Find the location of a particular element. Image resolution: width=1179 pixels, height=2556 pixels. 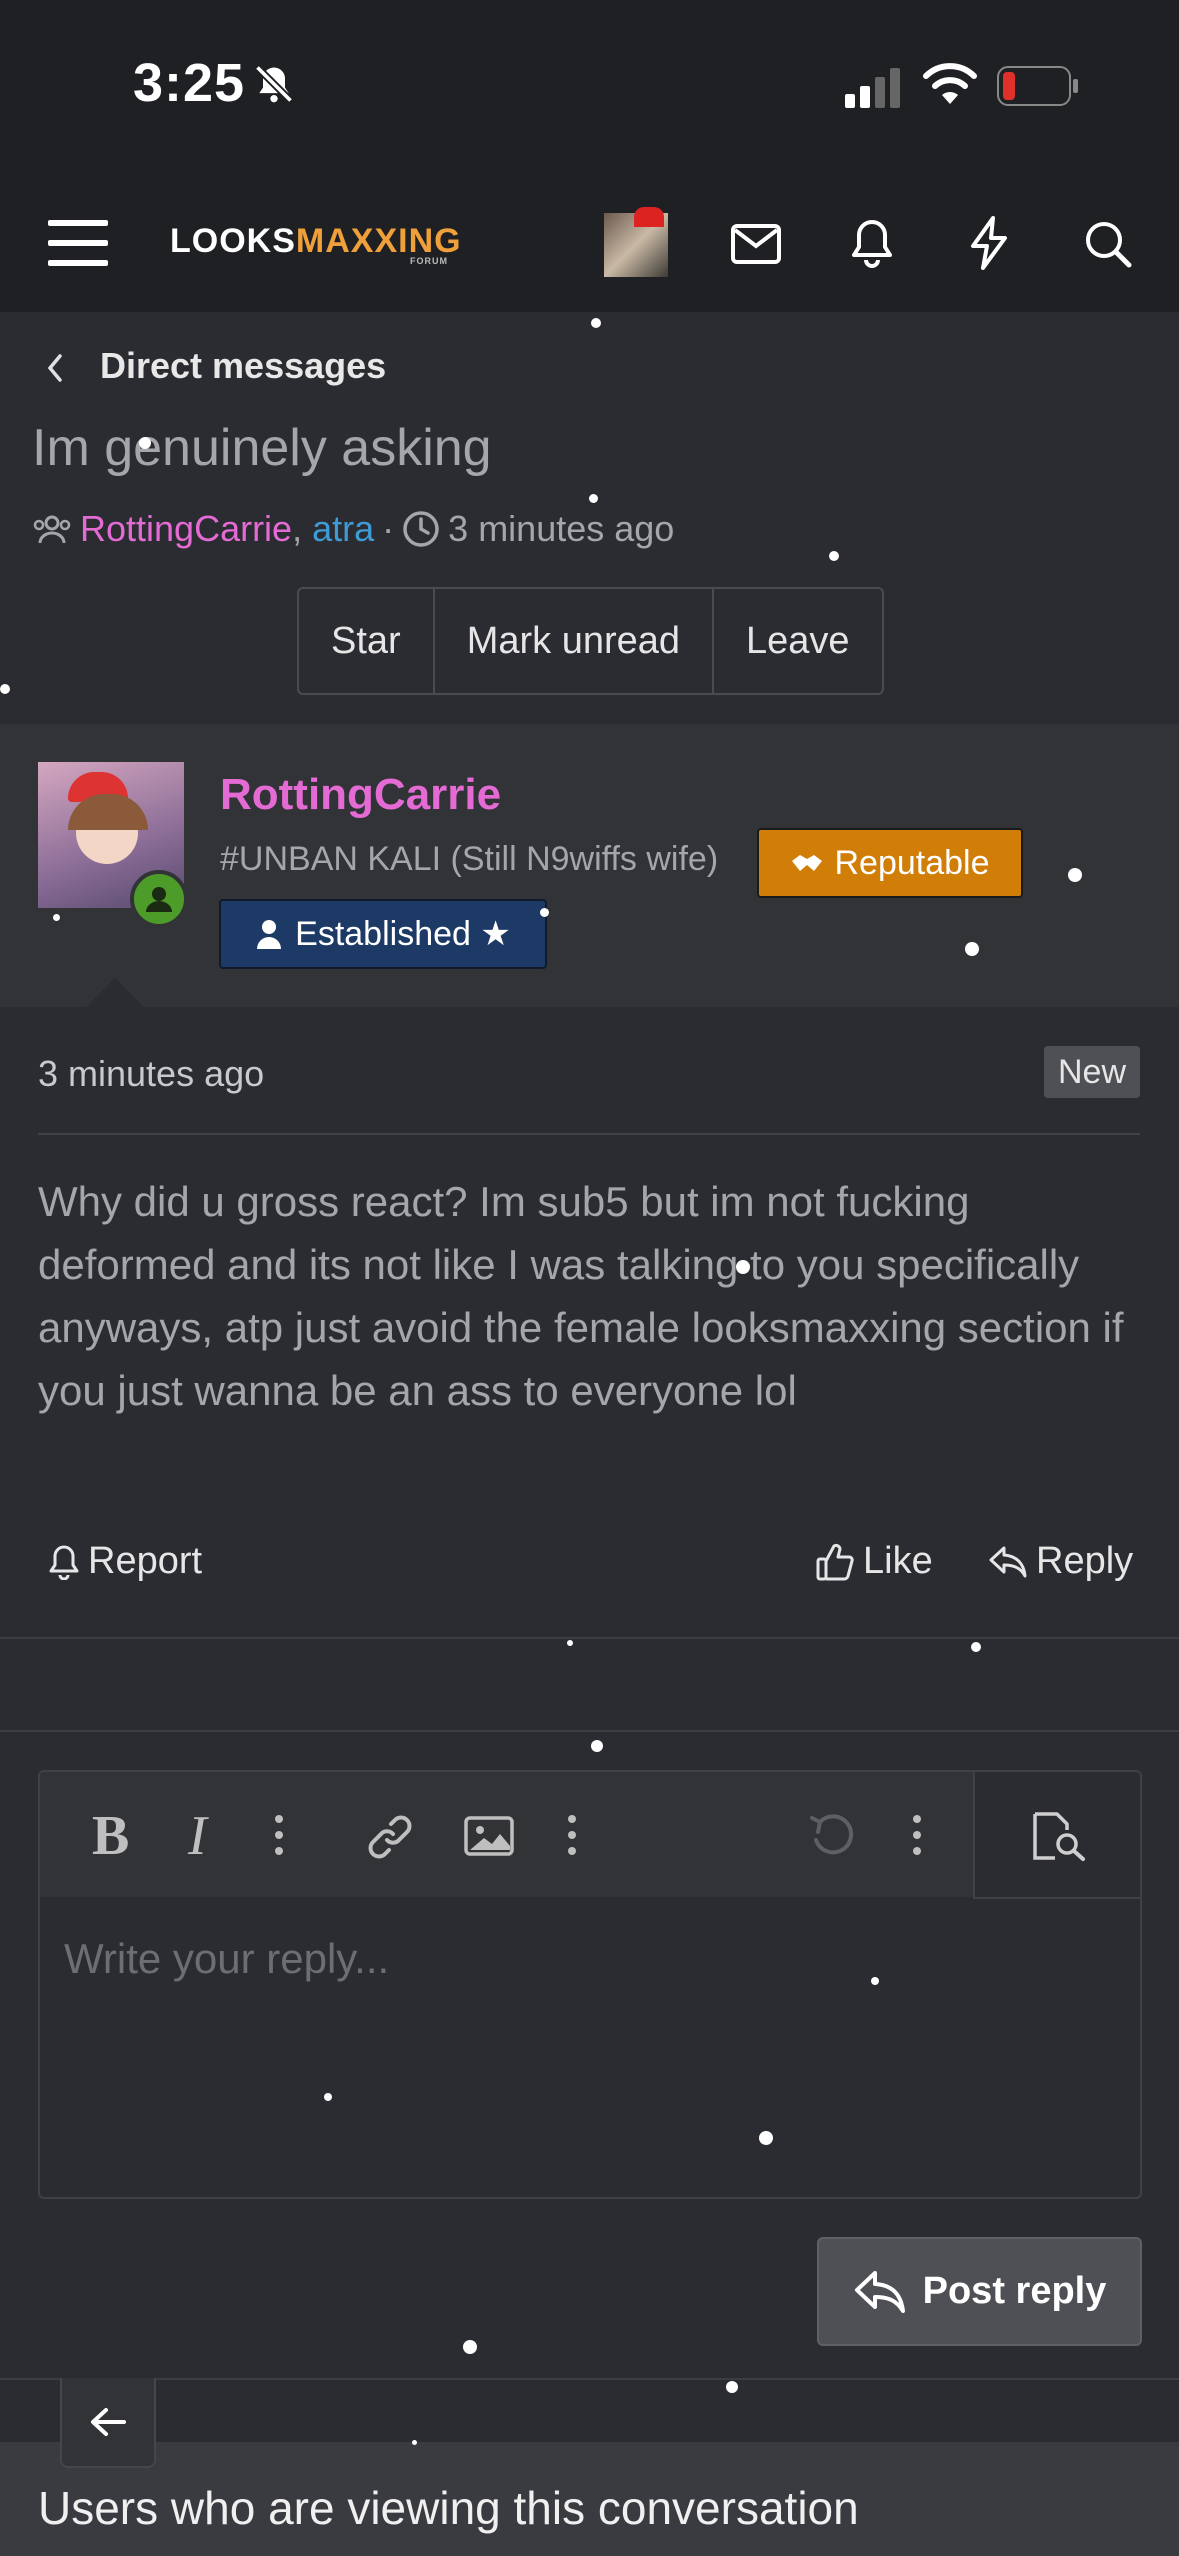

participant-link: RottingCarrie is located at coordinates (186, 528).